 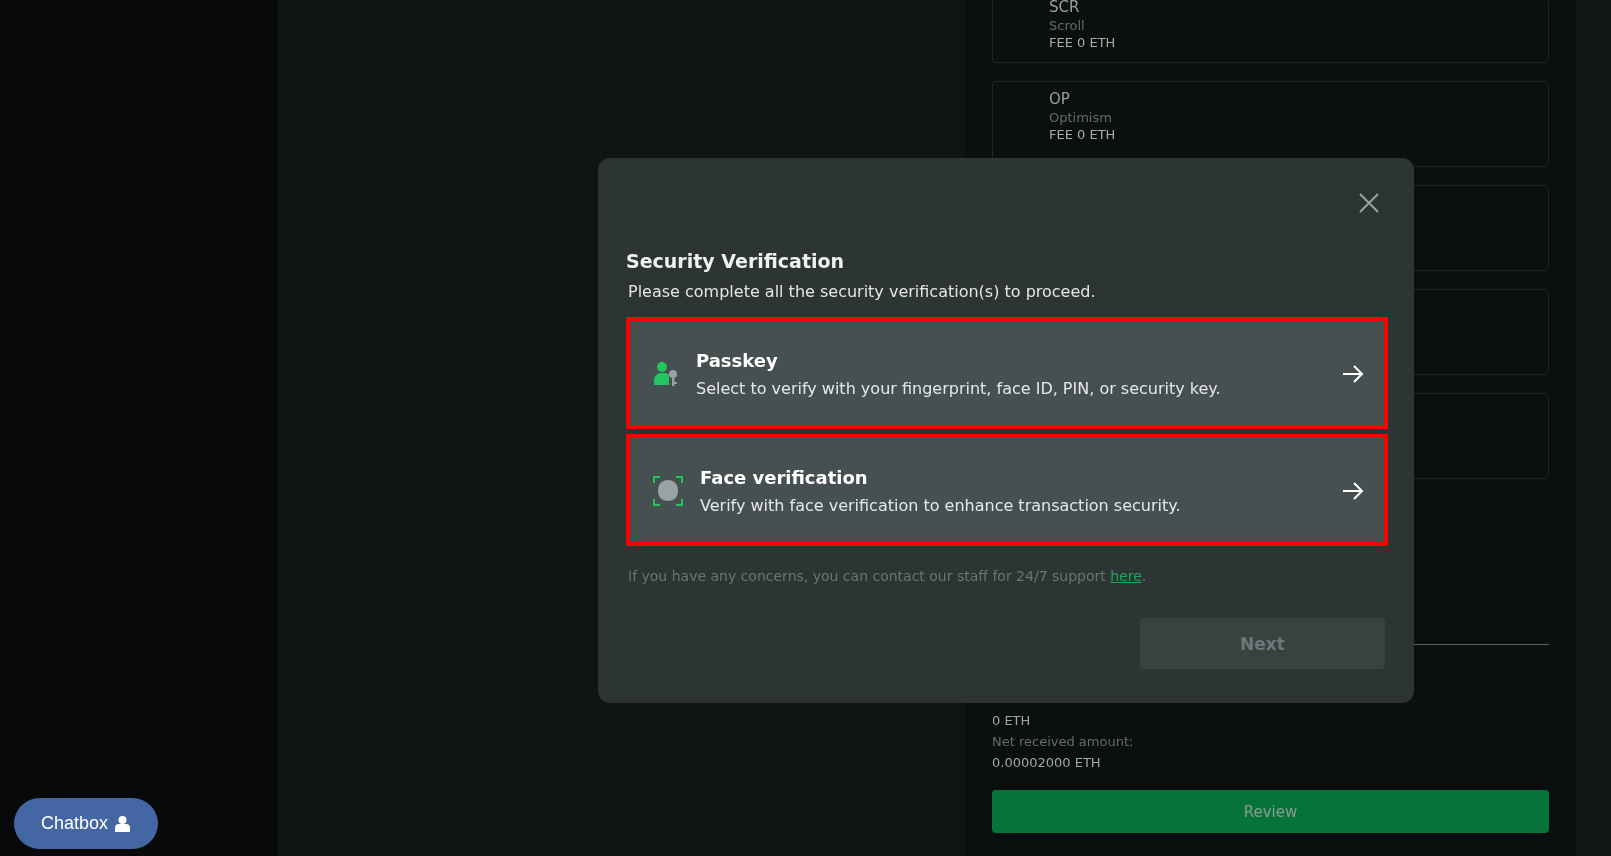 I want to click on dialog-subtitle: Please complete all the security verification(s) to proceed., so click(x=862, y=291).